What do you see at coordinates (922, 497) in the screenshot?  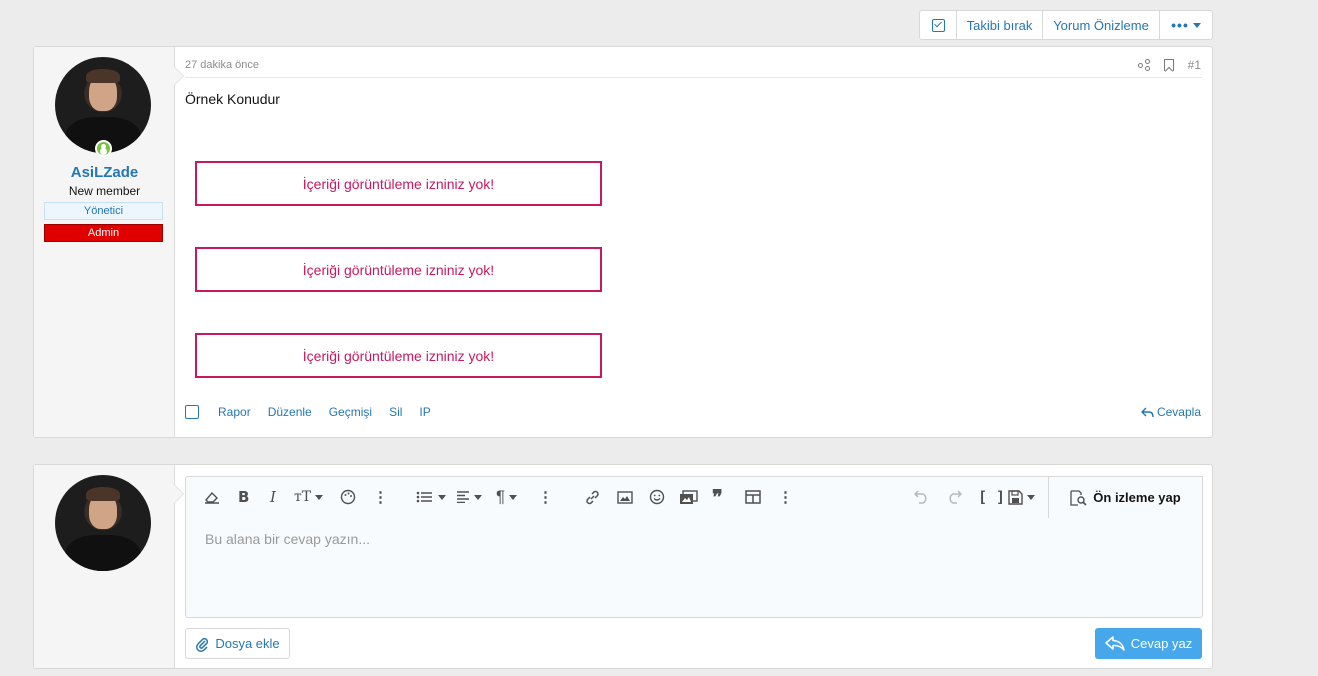 I see `undo-icon` at bounding box center [922, 497].